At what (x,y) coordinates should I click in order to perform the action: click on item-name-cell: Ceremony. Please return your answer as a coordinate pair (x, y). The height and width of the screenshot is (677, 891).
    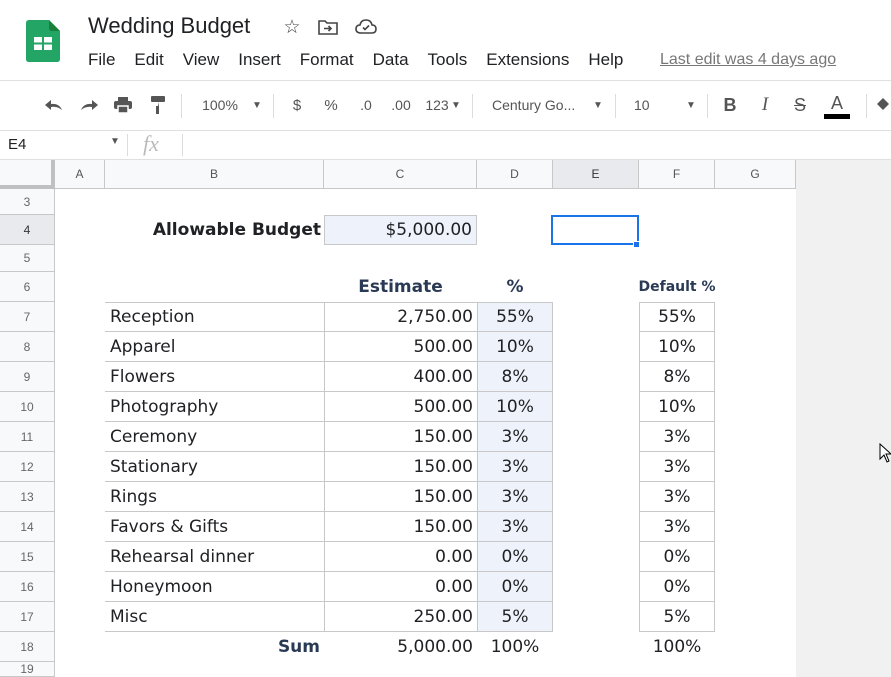
    Looking at the image, I should click on (214, 437).